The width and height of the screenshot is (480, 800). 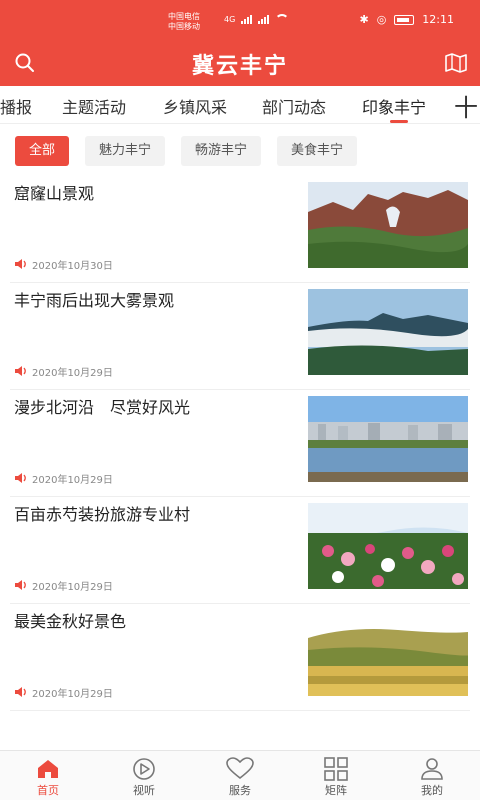 What do you see at coordinates (195, 106) in the screenshot?
I see `tab-town-style: 乡镇风采` at bounding box center [195, 106].